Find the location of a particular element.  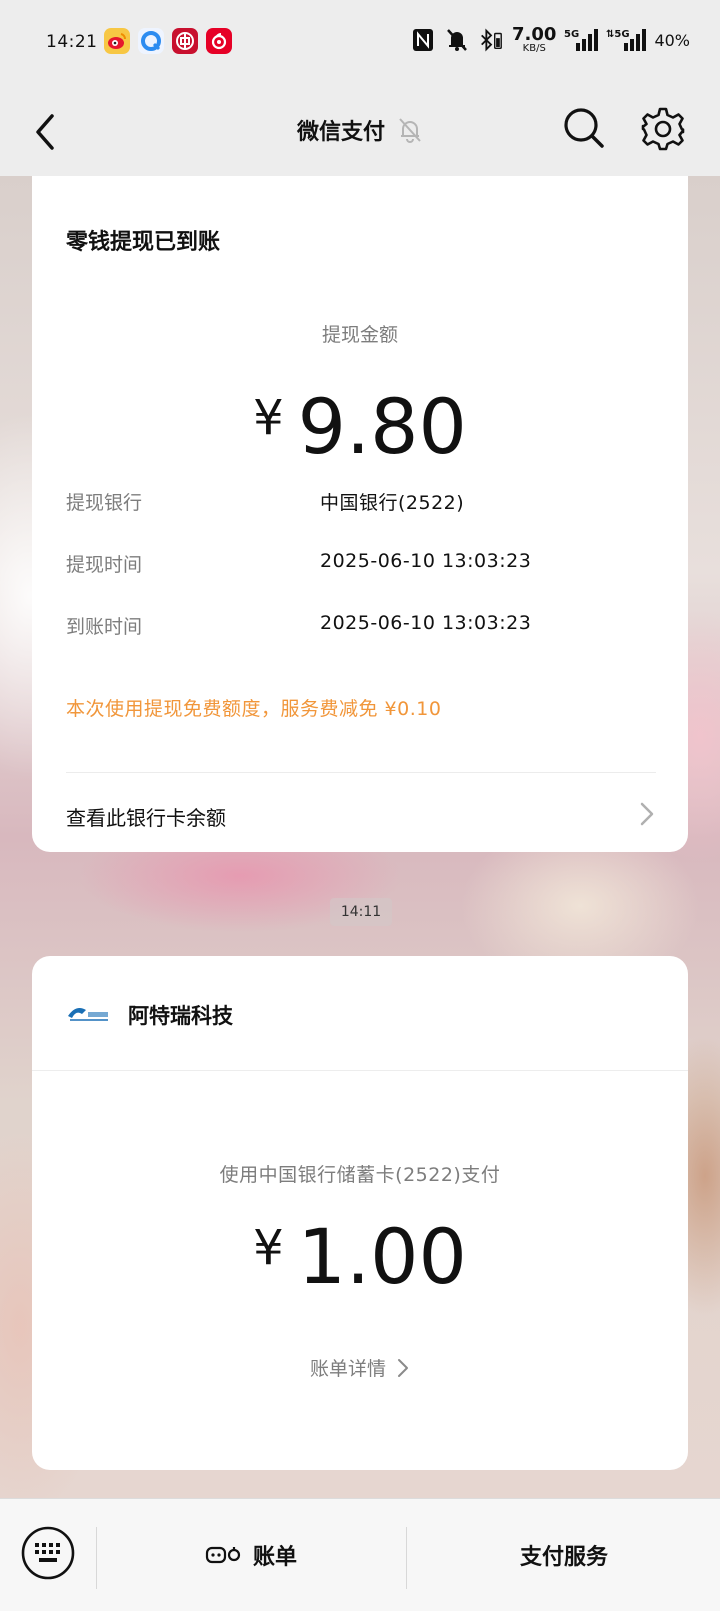

page-title: 微信支付 is located at coordinates (360, 130).